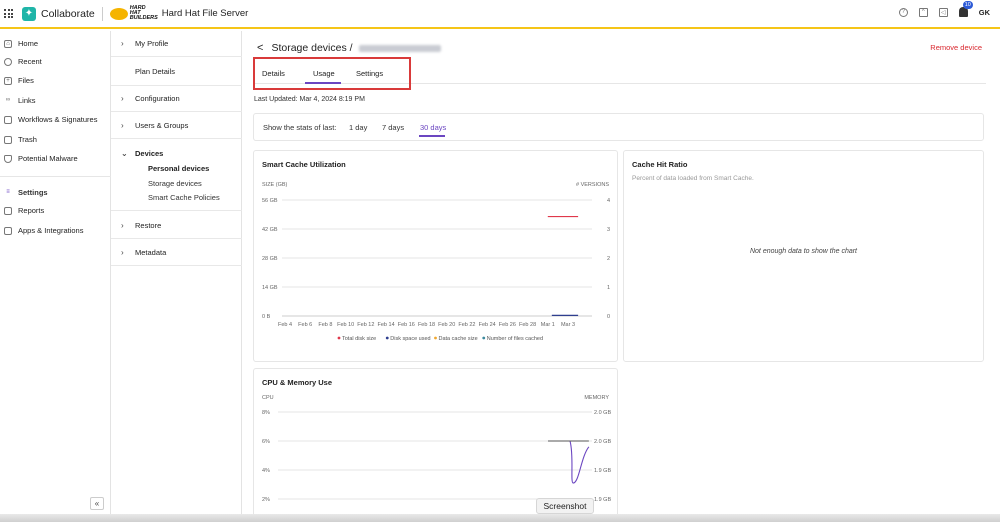  I want to click on nav-item-reports: Reports, so click(24, 210).